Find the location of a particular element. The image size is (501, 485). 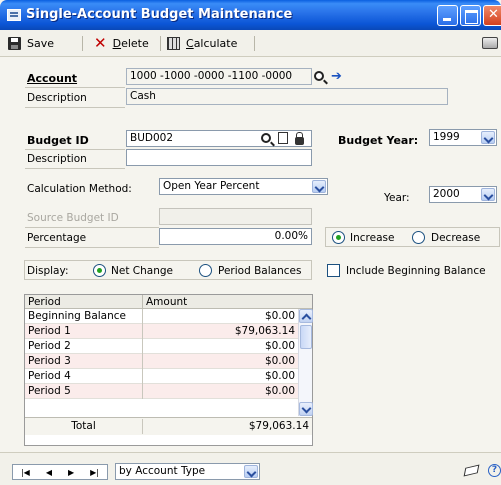

table-row: Period 2 $0.00 is located at coordinates (161, 346).